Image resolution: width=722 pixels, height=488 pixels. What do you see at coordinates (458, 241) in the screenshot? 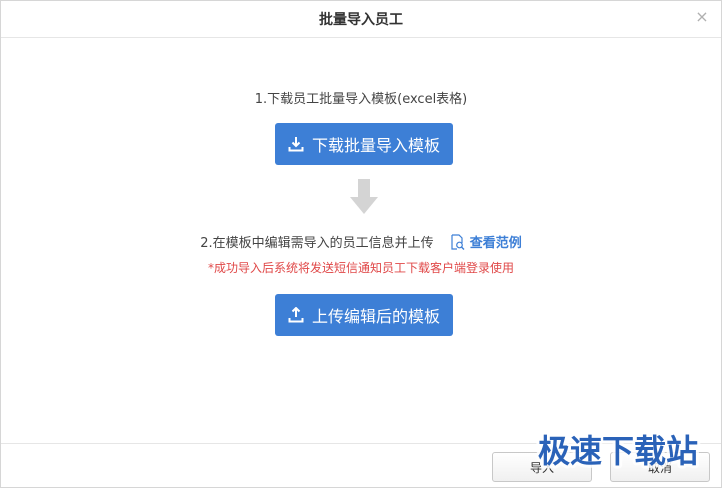
I see `magnify-document-icon` at bounding box center [458, 241].